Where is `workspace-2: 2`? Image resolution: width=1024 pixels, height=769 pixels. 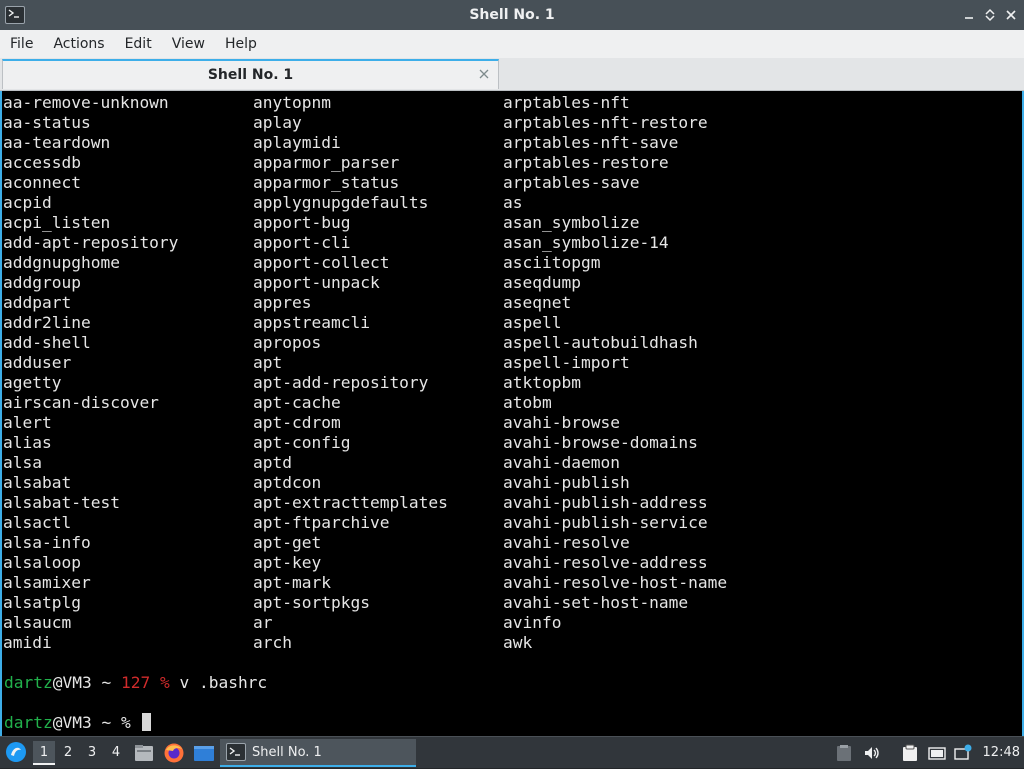
workspace-2: 2 is located at coordinates (68, 753).